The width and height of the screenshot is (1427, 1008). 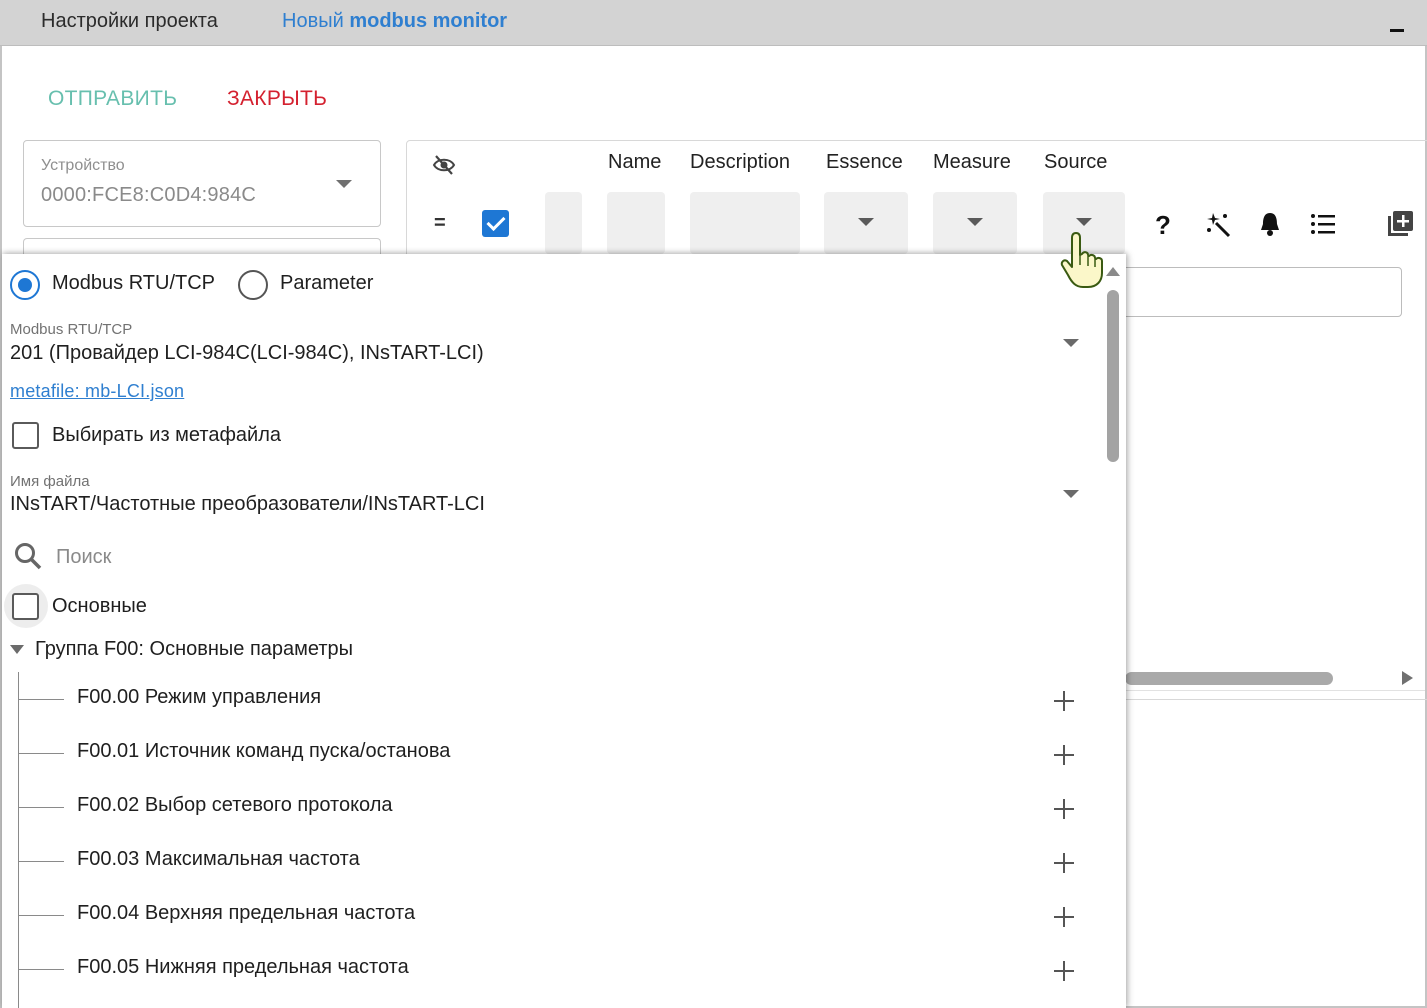 I want to click on expand-arrow-icon, so click(x=17, y=649).